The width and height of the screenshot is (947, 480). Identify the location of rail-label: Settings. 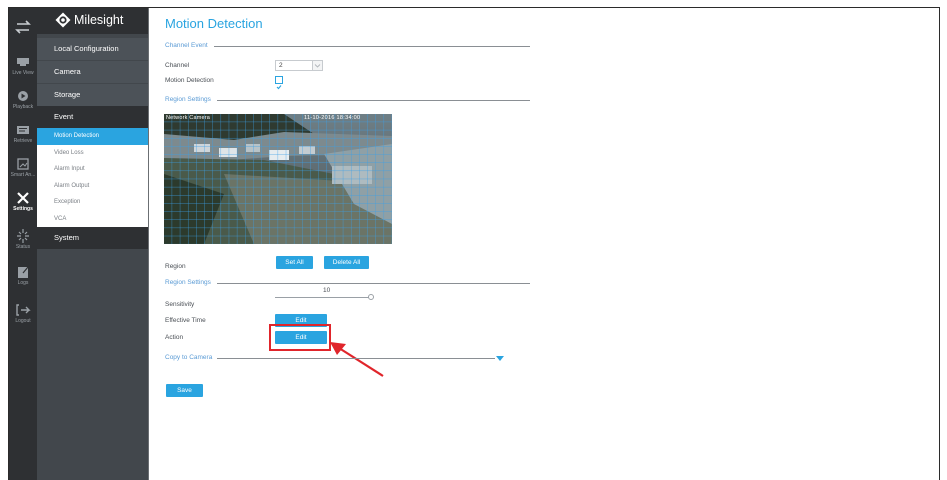
(23, 209).